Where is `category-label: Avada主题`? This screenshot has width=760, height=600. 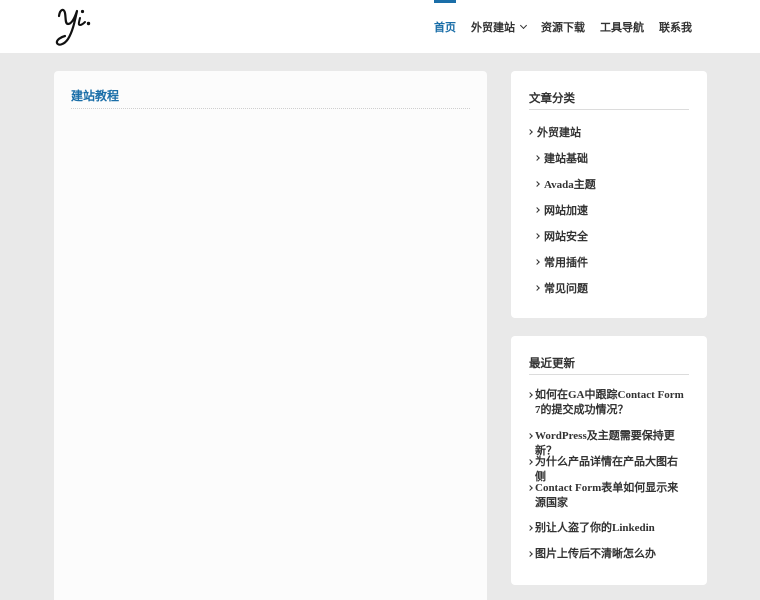 category-label: Avada主题 is located at coordinates (570, 185).